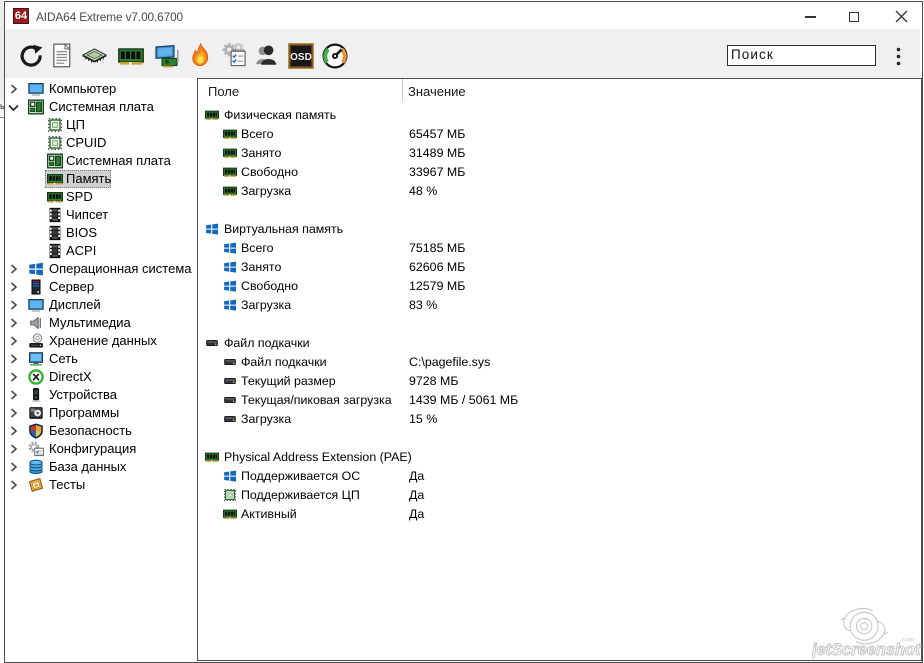  Describe the element at coordinates (907, 640) in the screenshot. I see `svg-text: .com` at that location.